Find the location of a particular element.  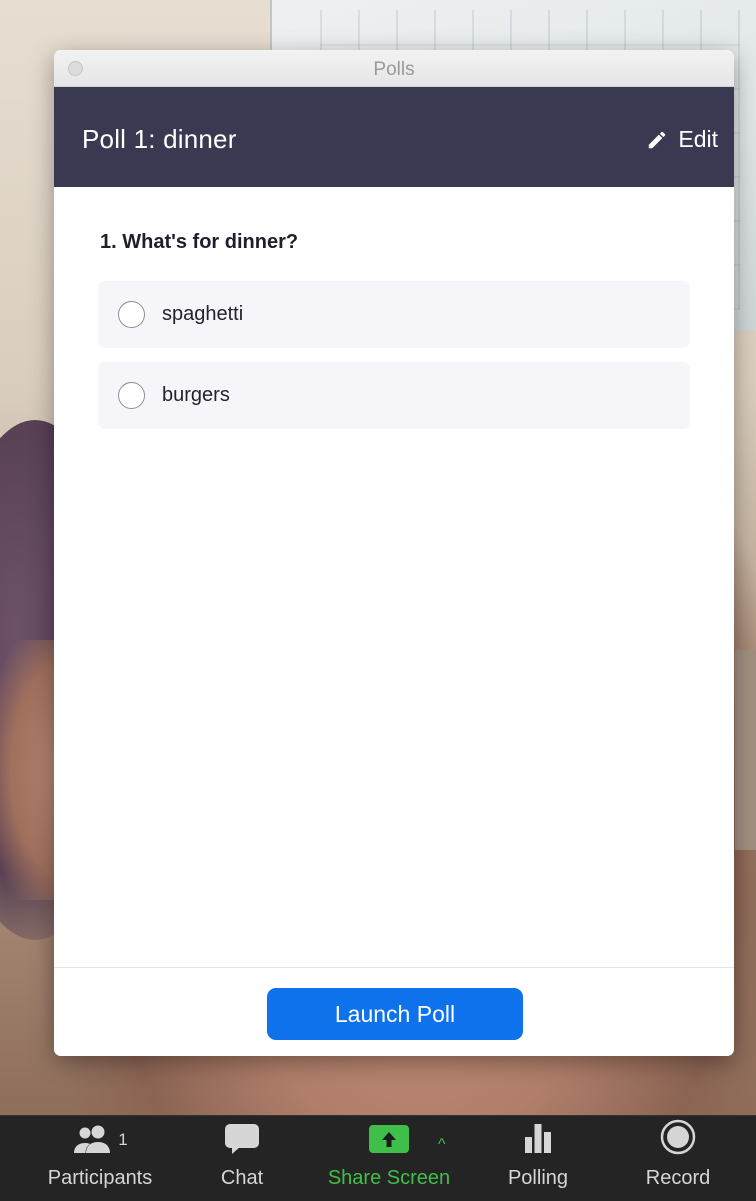

record-button: Record is located at coordinates (678, 1158).